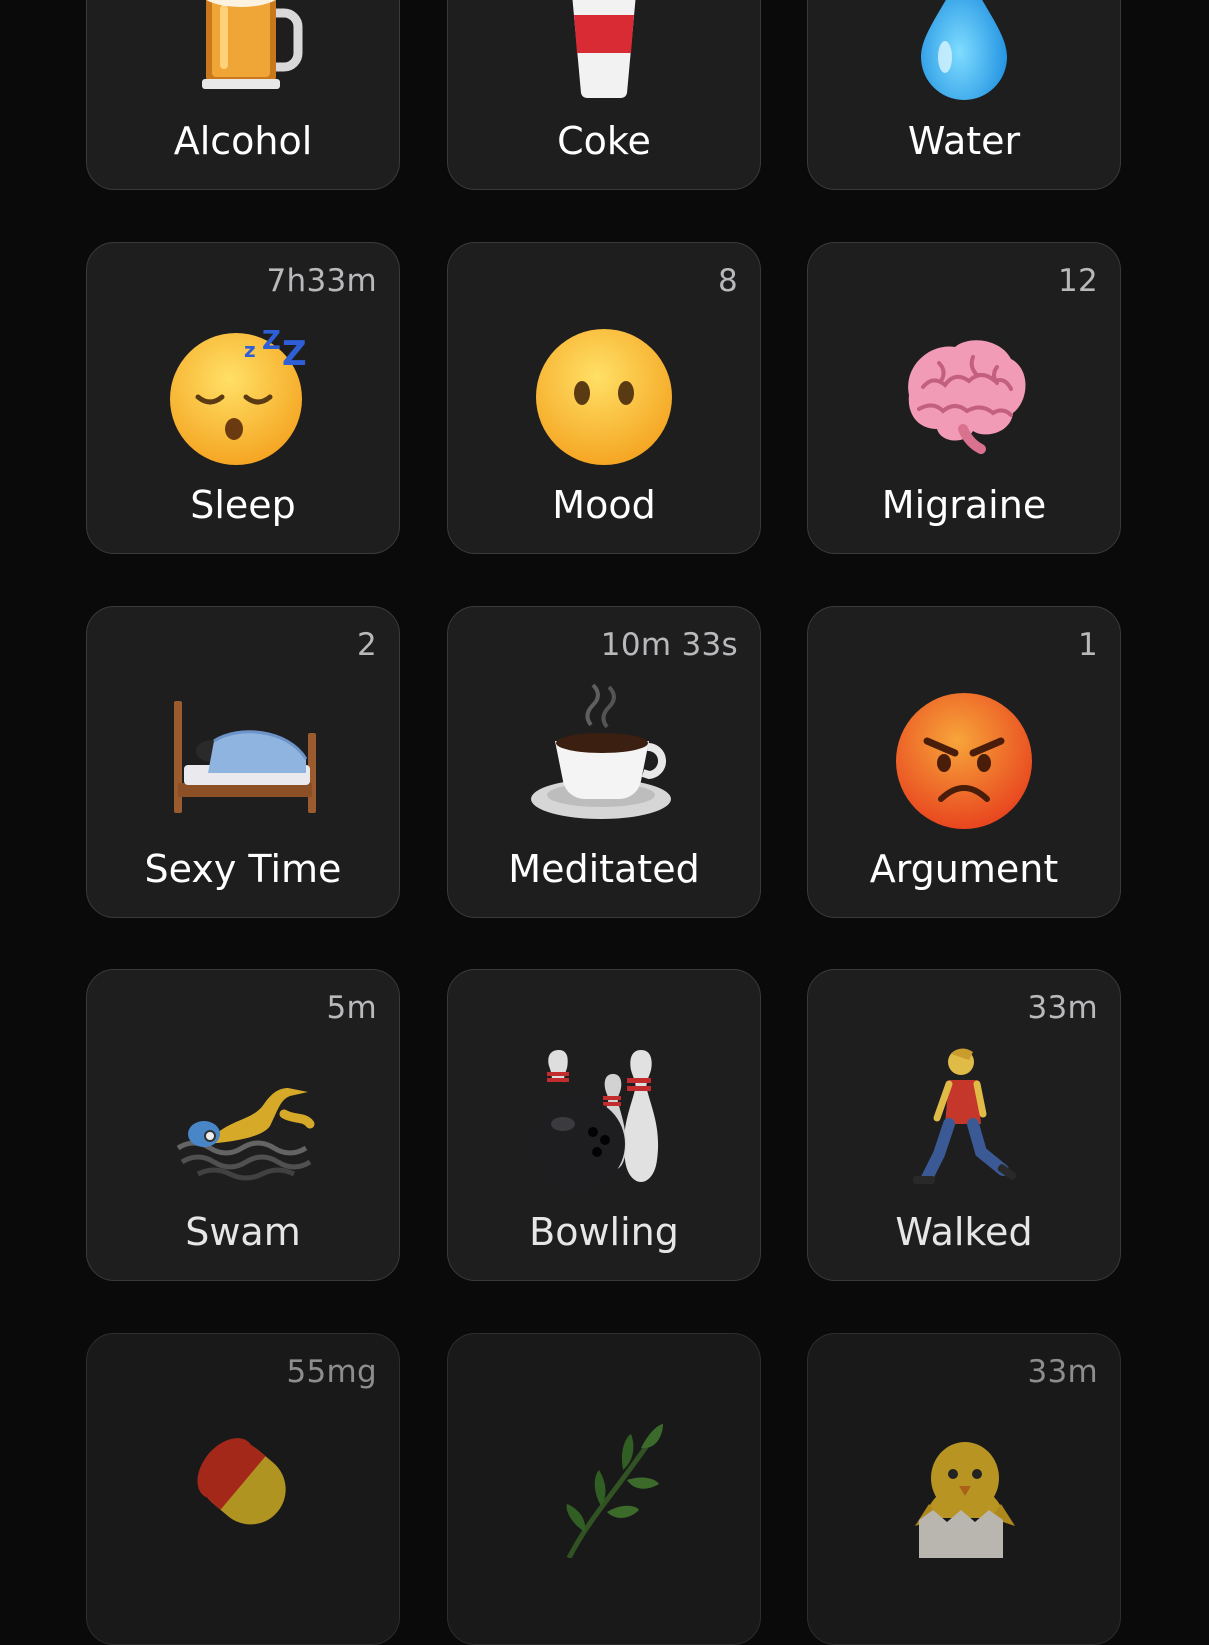 The image size is (1209, 1645). Describe the element at coordinates (604, 1483) in the screenshot. I see `herb-icon` at that location.